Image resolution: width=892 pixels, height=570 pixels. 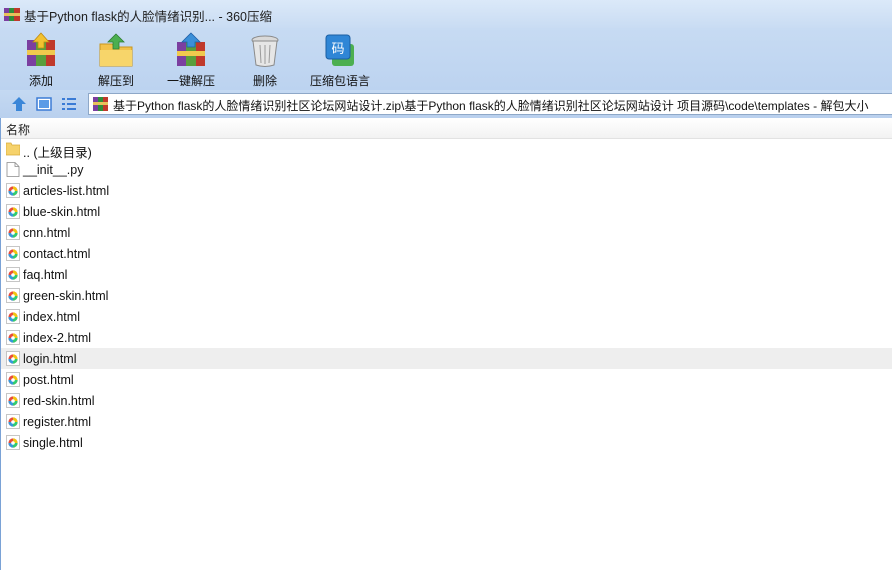 I want to click on add-archive-icon, so click(x=41, y=49).